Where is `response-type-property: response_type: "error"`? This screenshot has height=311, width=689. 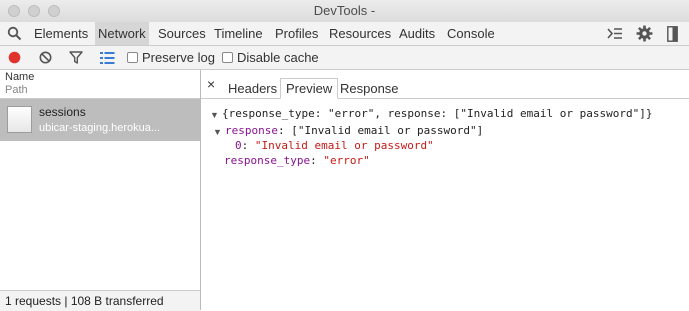 response-type-property: response_type: "error" is located at coordinates (297, 160).